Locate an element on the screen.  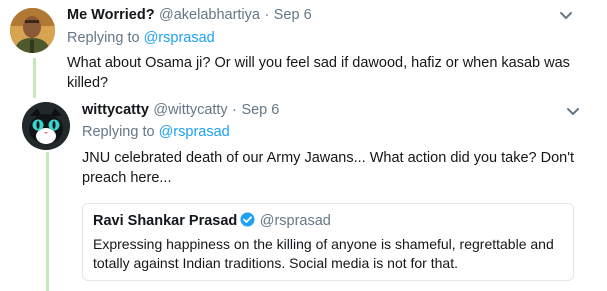
cat-avatar-image is located at coordinates (46, 126).